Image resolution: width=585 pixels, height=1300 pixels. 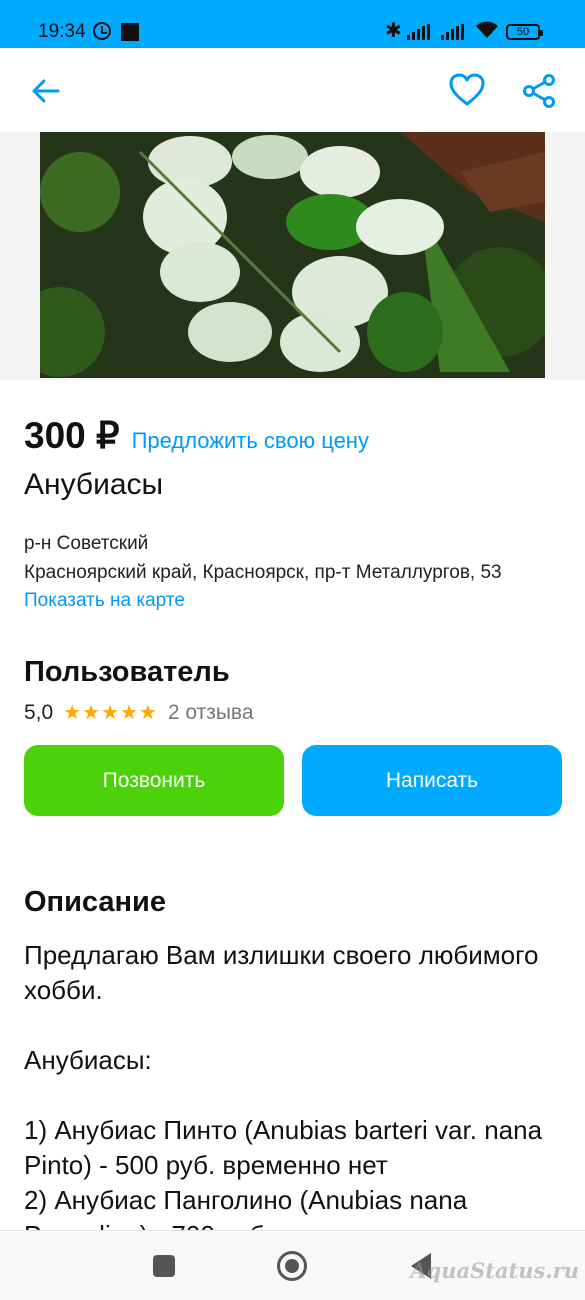 I want to click on district: р-н Советский, so click(x=86, y=543).